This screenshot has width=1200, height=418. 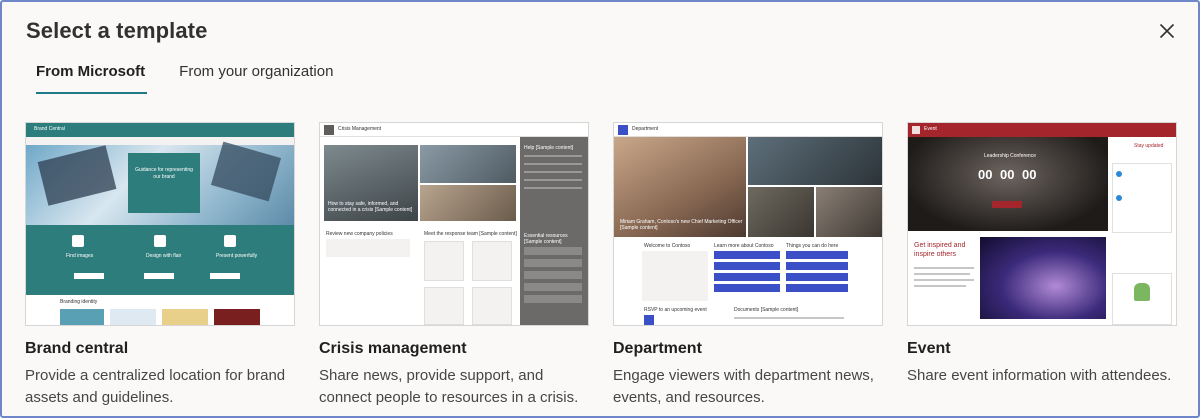 I want to click on thumb-site-name: Department, so click(x=645, y=129).